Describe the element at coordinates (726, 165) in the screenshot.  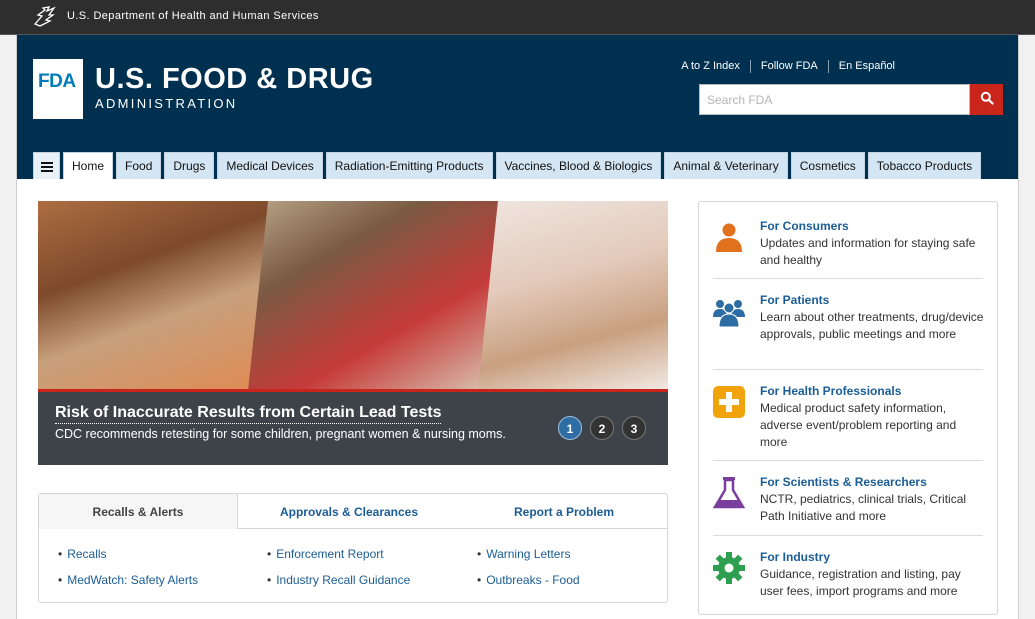
I see `nav-tab-animal-veterinary: Animal & Veterinary` at that location.